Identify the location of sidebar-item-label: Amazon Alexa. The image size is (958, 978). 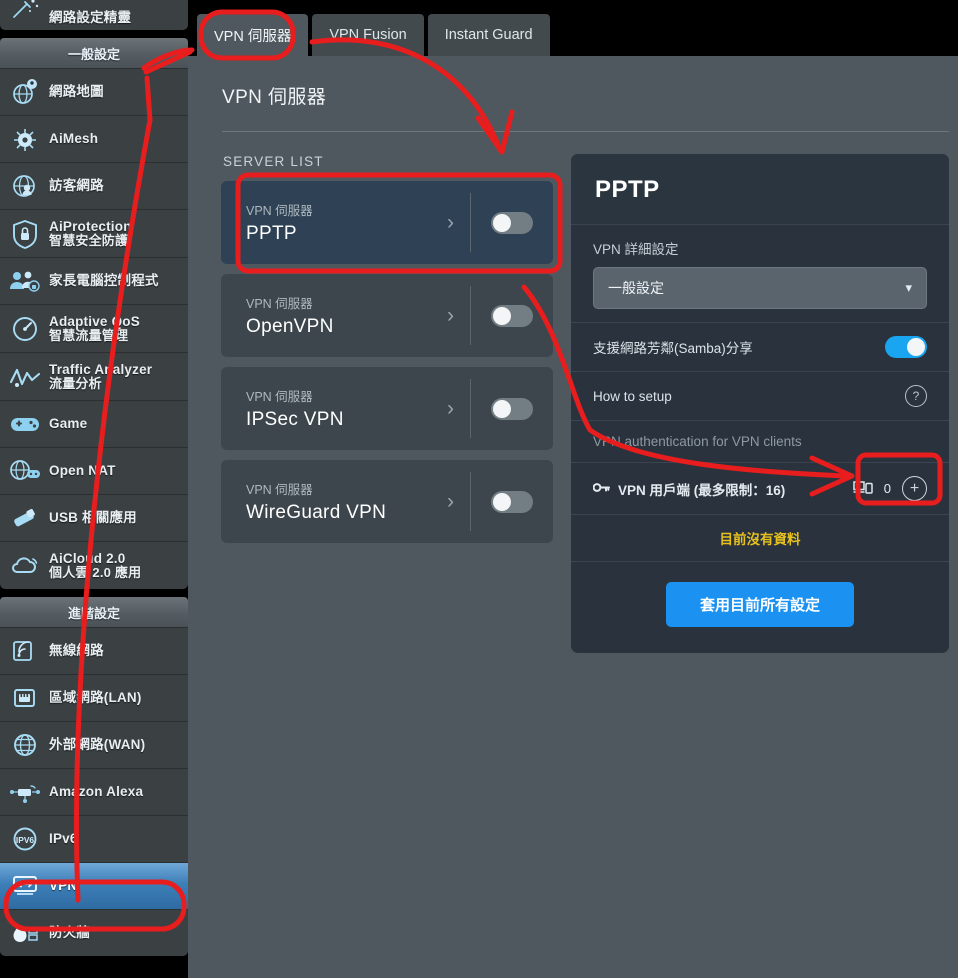
(96, 792).